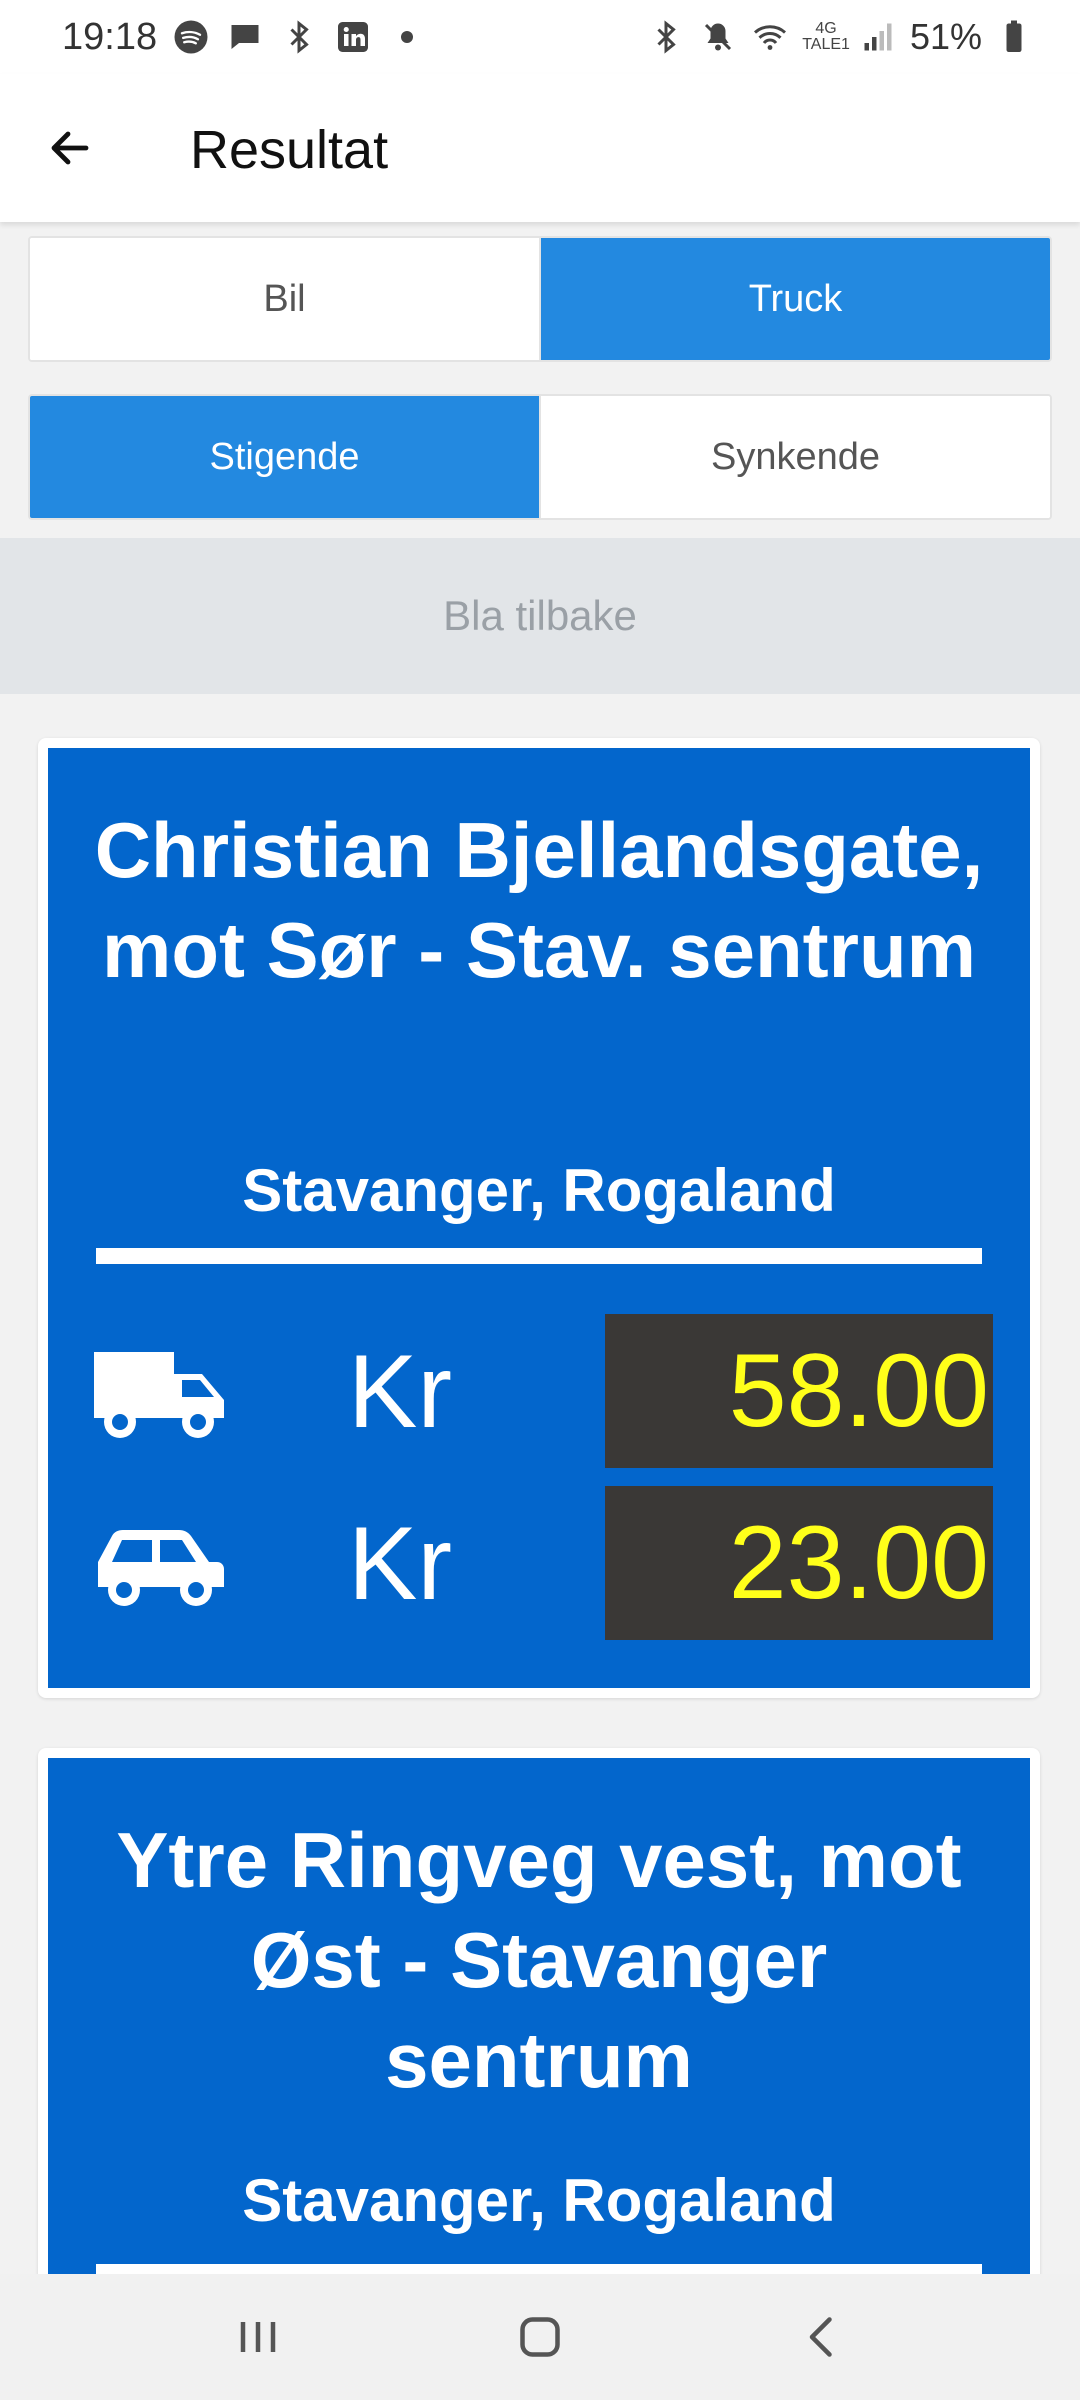 The width and height of the screenshot is (1080, 2400). Describe the element at coordinates (540, 616) in the screenshot. I see `browse-back-button: Bla tilbake` at that location.